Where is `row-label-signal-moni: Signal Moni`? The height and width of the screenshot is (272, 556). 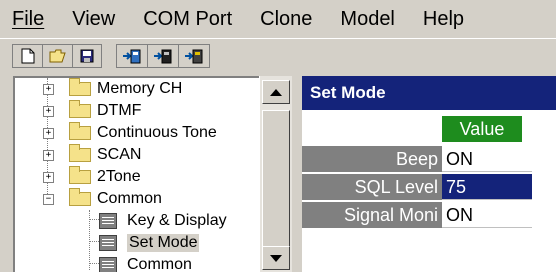 row-label-signal-moni: Signal Moni is located at coordinates (372, 215).